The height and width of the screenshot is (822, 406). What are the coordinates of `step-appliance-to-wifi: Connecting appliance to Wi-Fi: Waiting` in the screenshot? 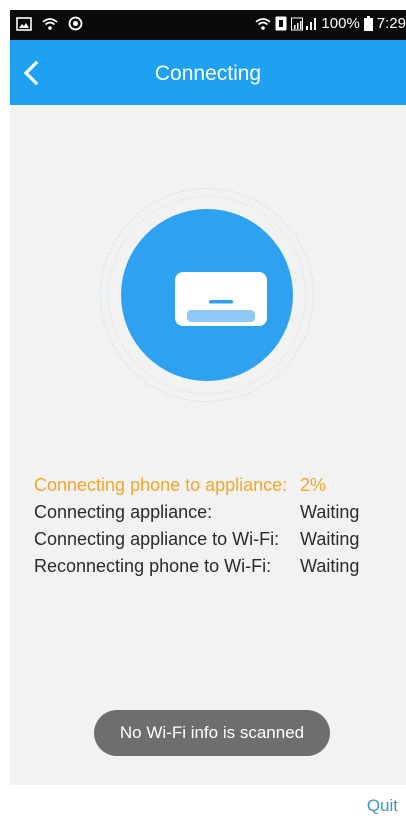 It's located at (214, 542).